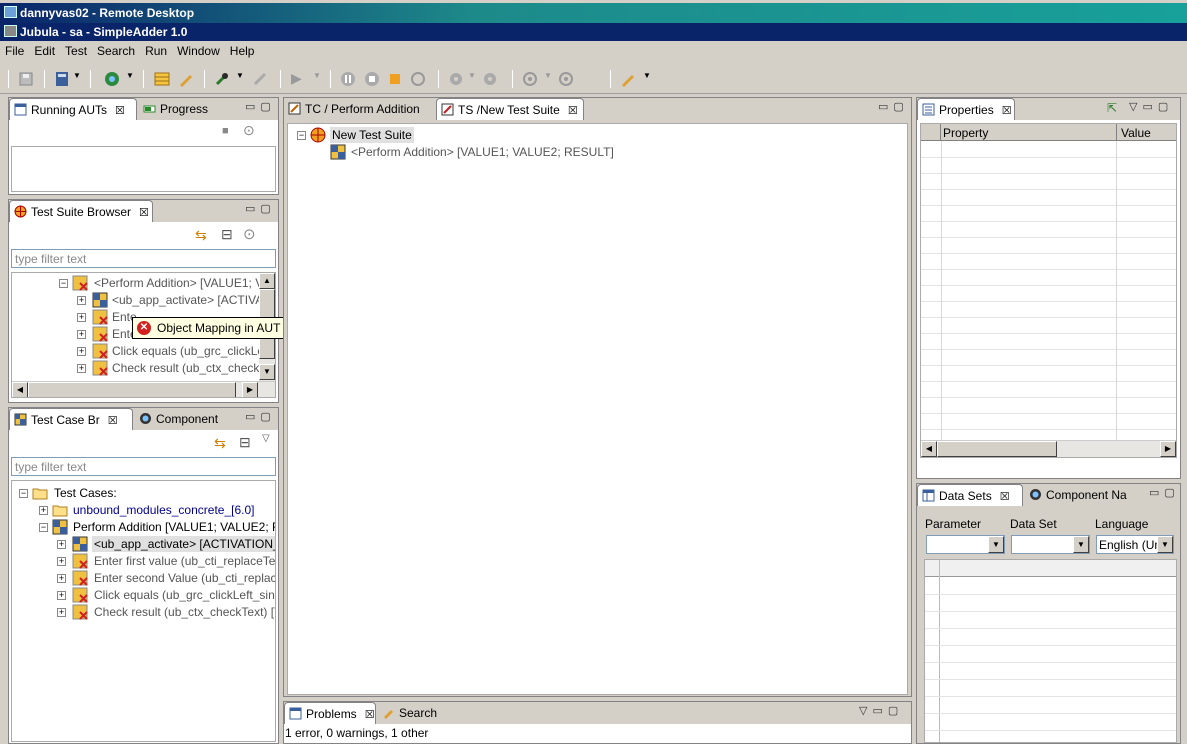 The height and width of the screenshot is (744, 1187). I want to click on tree-item: + Check result (ub_ctx_checkTe:, so click(143, 368).